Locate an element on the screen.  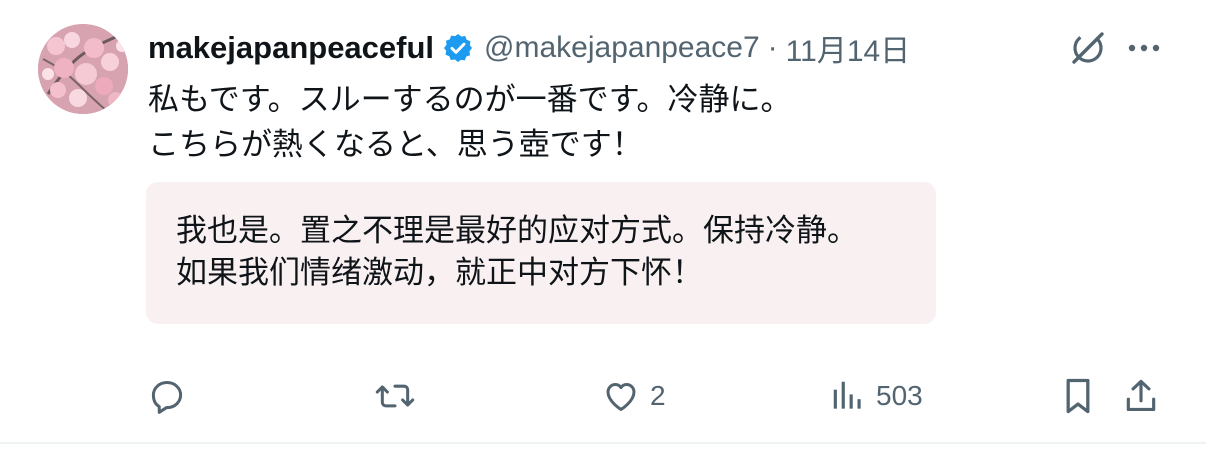
like-button: 2 is located at coordinates (634, 396).